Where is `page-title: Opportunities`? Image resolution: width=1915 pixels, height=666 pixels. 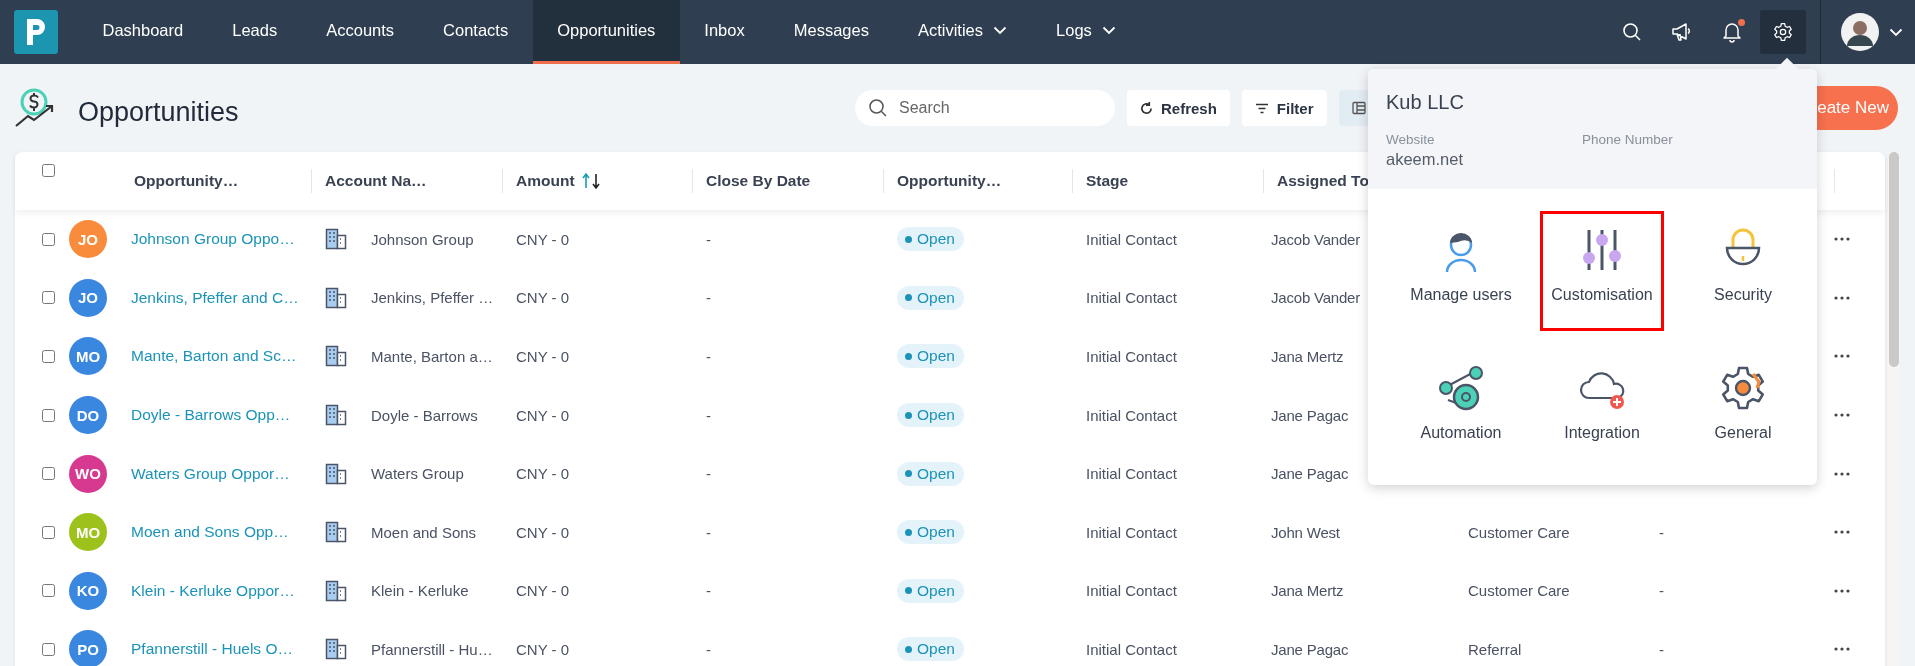
page-title: Opportunities is located at coordinates (158, 112).